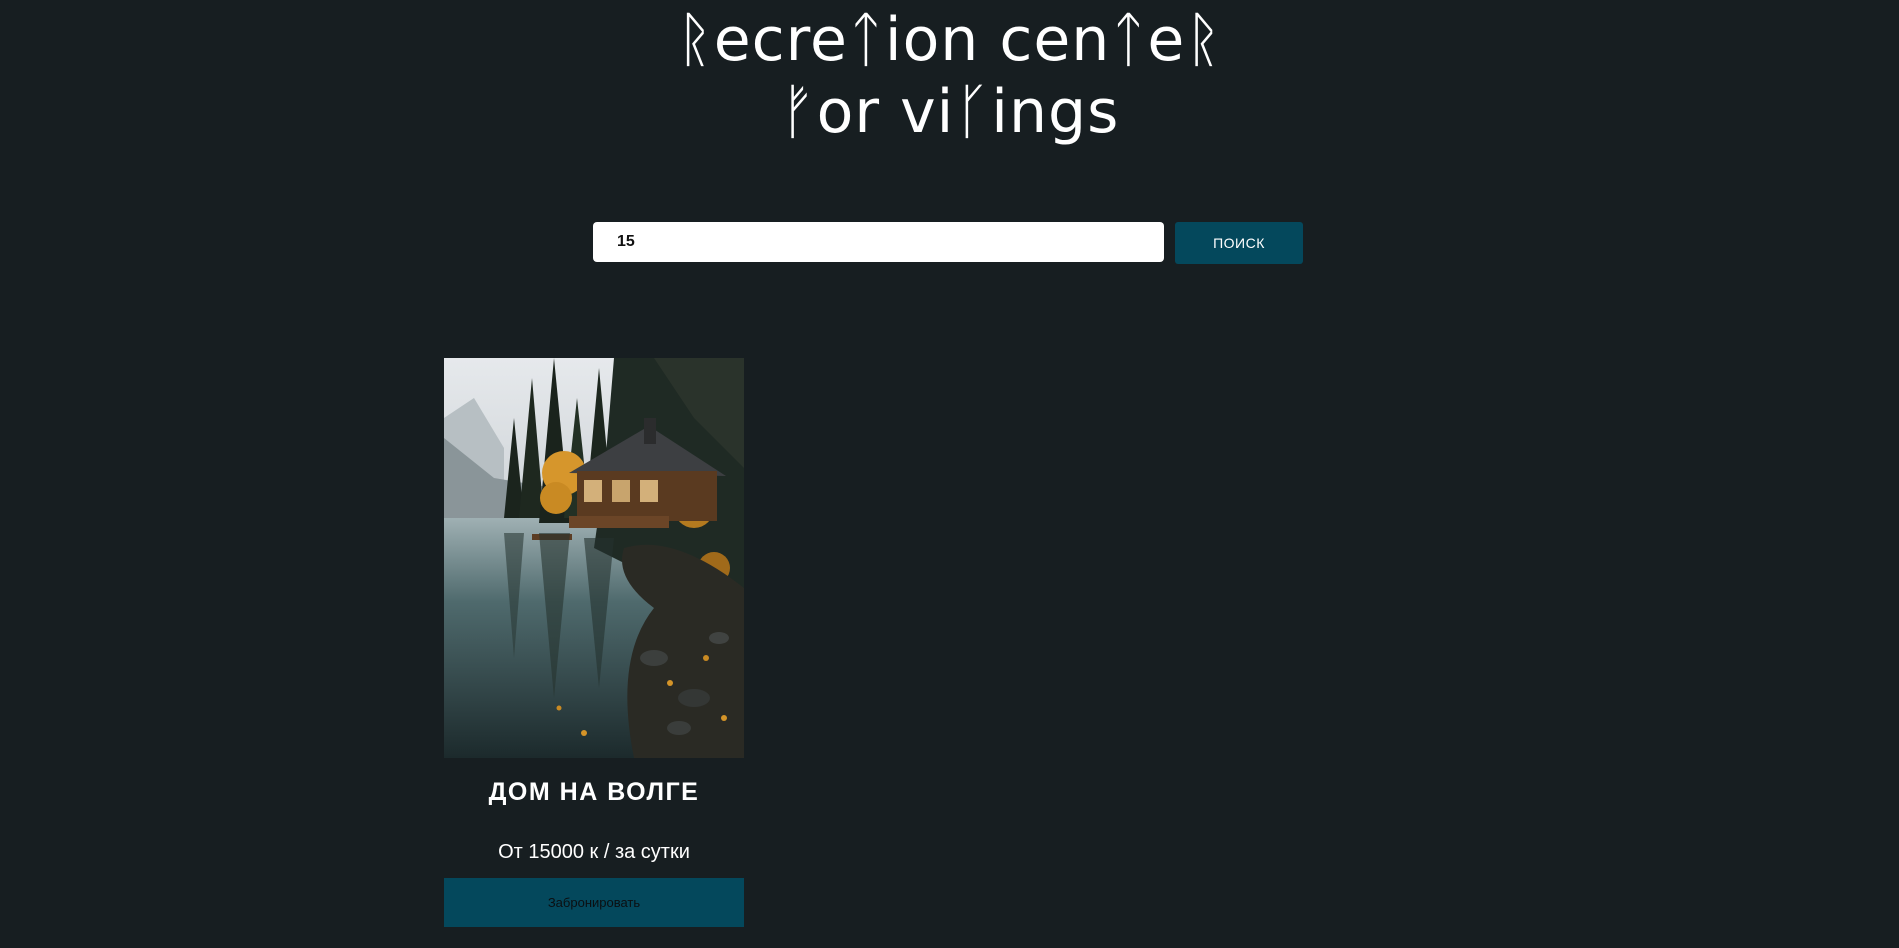 The width and height of the screenshot is (1899, 948). I want to click on search-bar: ПОИСК, so click(948, 243).